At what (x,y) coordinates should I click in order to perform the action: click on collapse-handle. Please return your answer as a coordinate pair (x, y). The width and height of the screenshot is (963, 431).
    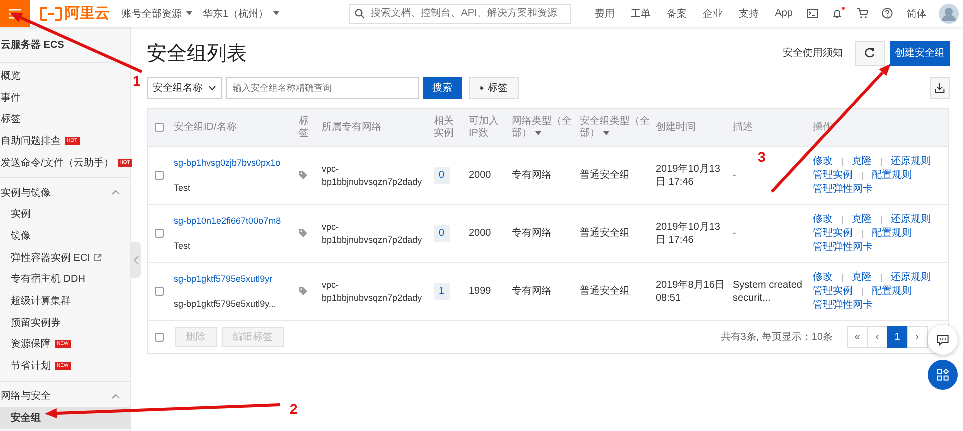
    Looking at the image, I should click on (136, 260).